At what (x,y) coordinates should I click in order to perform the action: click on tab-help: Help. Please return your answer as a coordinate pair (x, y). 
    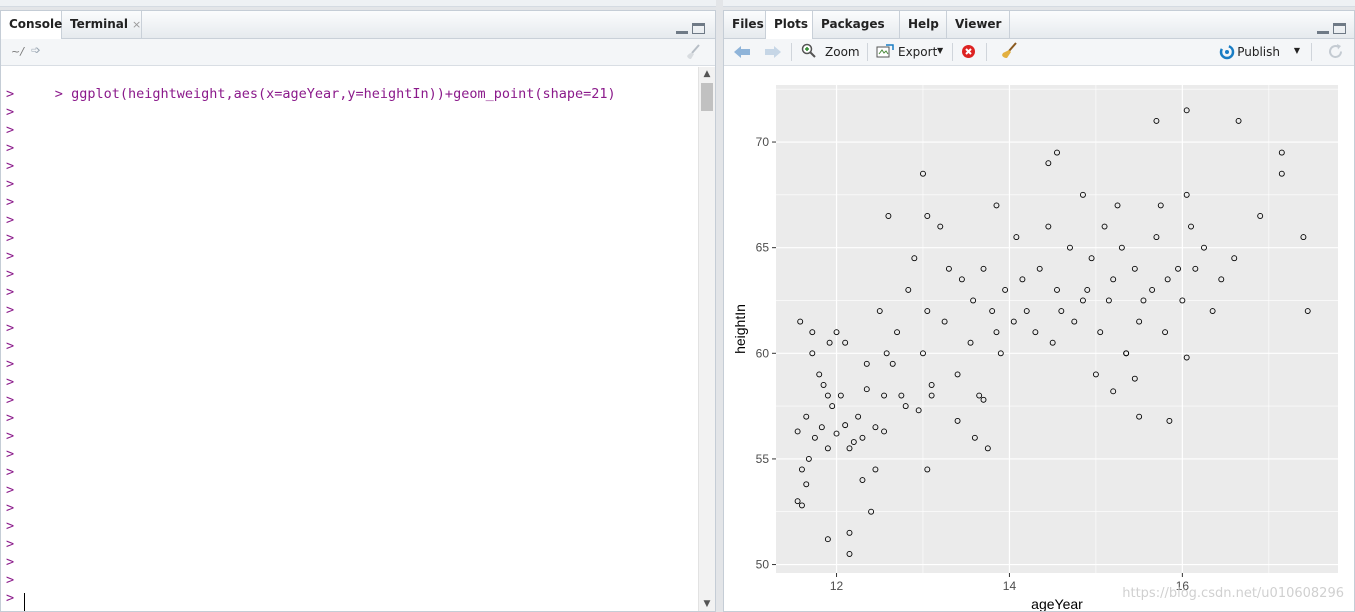
    Looking at the image, I should click on (923, 24).